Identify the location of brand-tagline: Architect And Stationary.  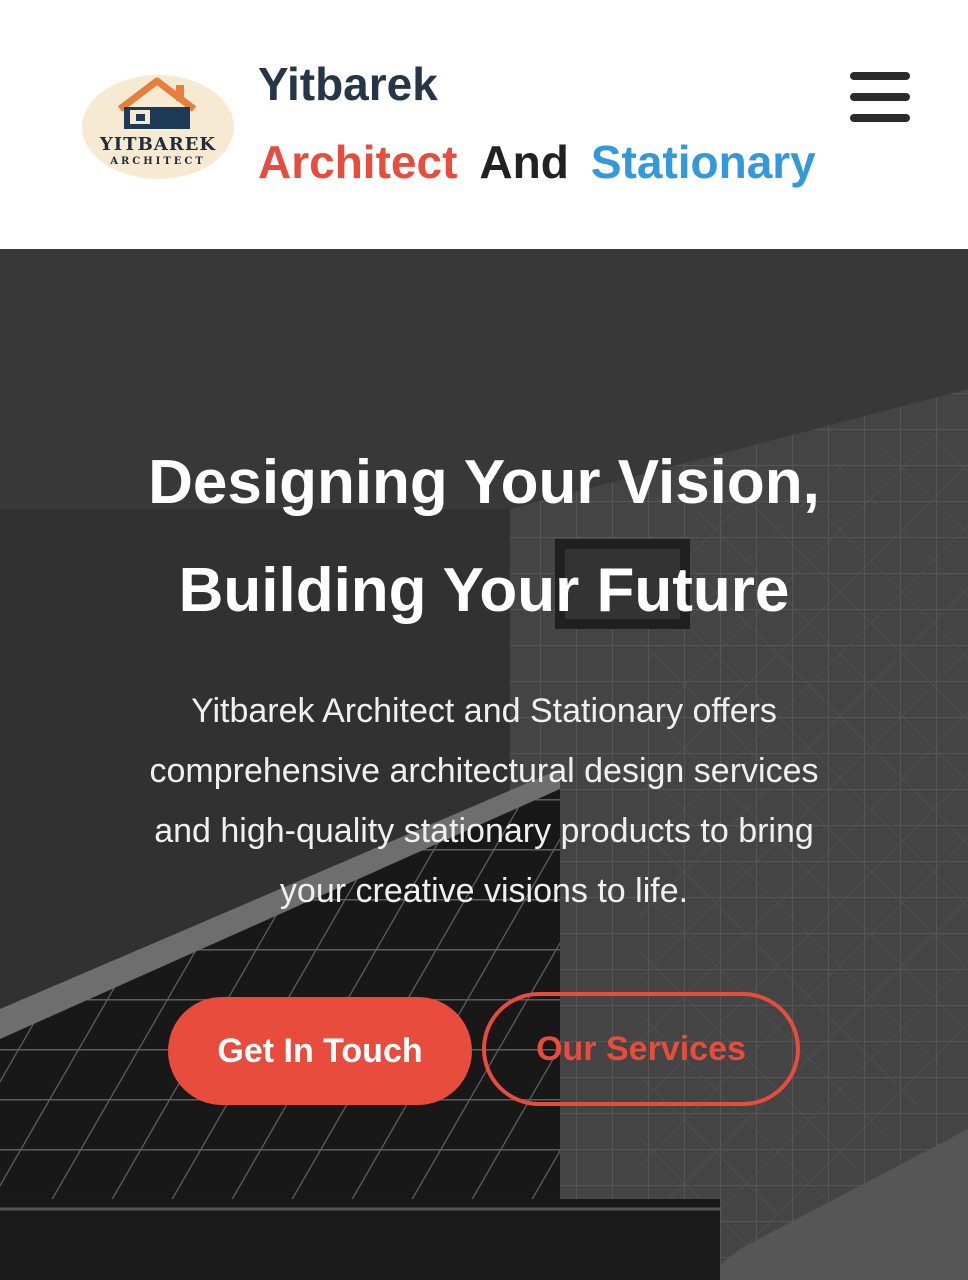
(537, 162).